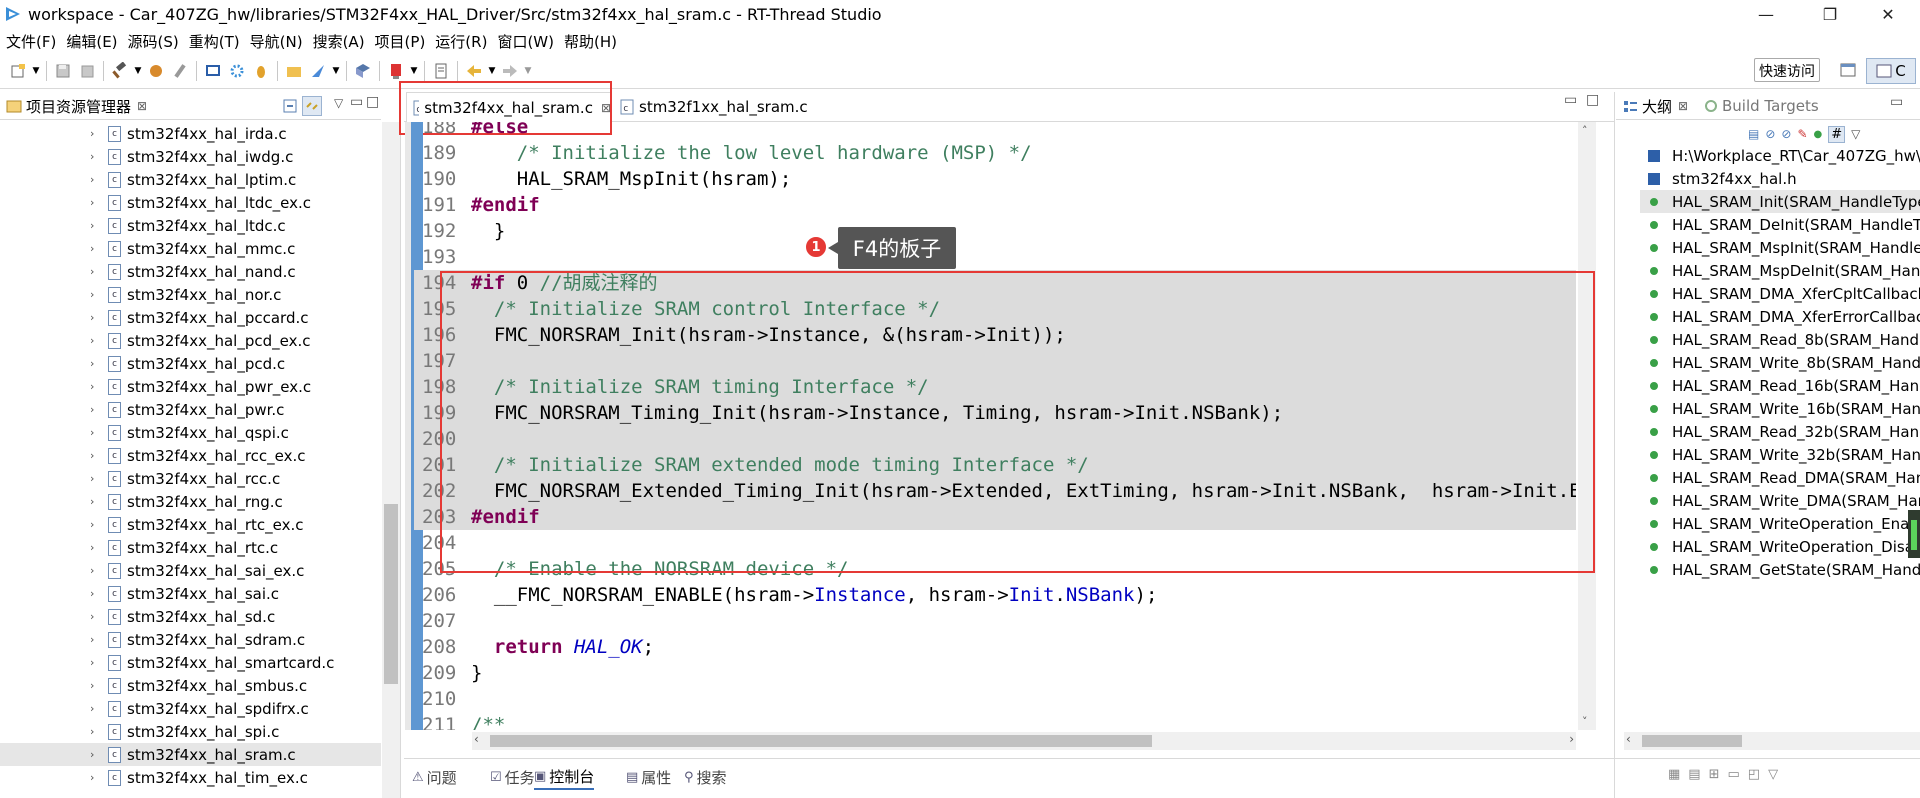 Image resolution: width=1920 pixels, height=798 pixels. Describe the element at coordinates (190, 202) in the screenshot. I see `tree-item: › c stm32f4xx_hal_ltdc_ex.c` at that location.